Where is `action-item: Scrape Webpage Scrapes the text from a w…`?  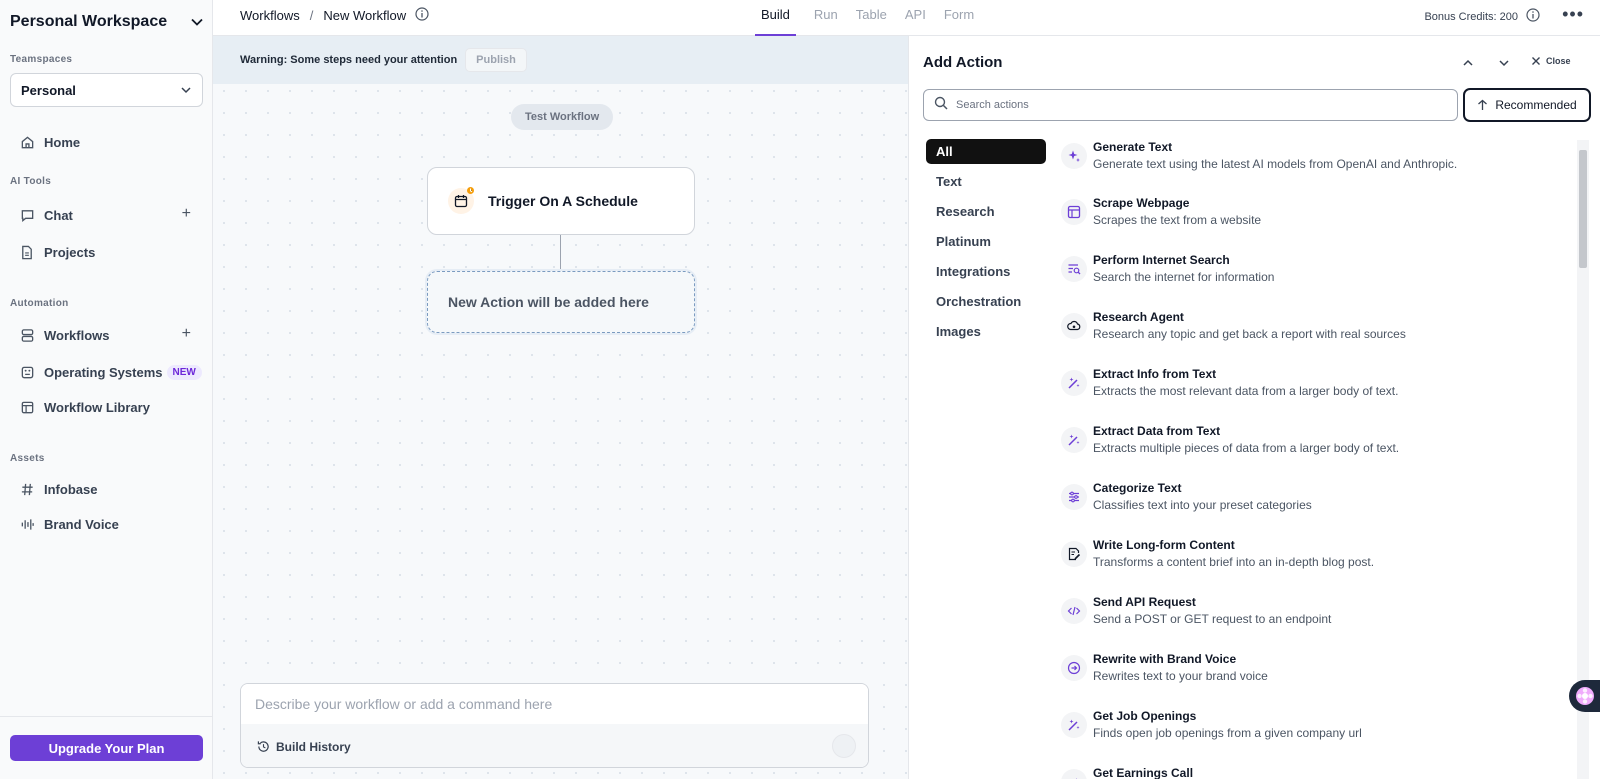
action-item: Scrape Webpage Scrapes the text from a w… is located at coordinates (1313, 221).